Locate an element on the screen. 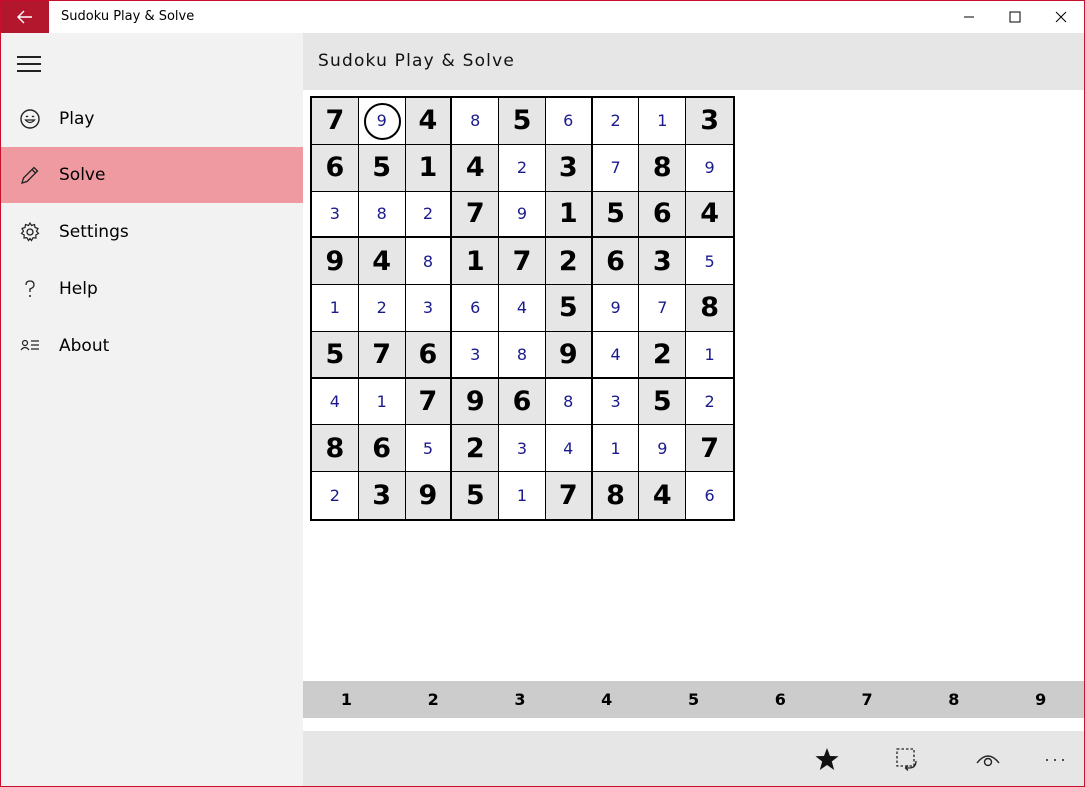 The width and height of the screenshot is (1085, 787). number-button-9: 9 is located at coordinates (1040, 699).